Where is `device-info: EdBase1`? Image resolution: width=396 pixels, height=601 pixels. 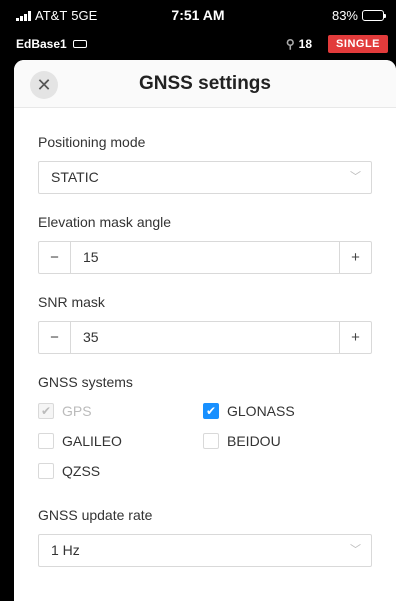
device-info: EdBase1 is located at coordinates (51, 44).